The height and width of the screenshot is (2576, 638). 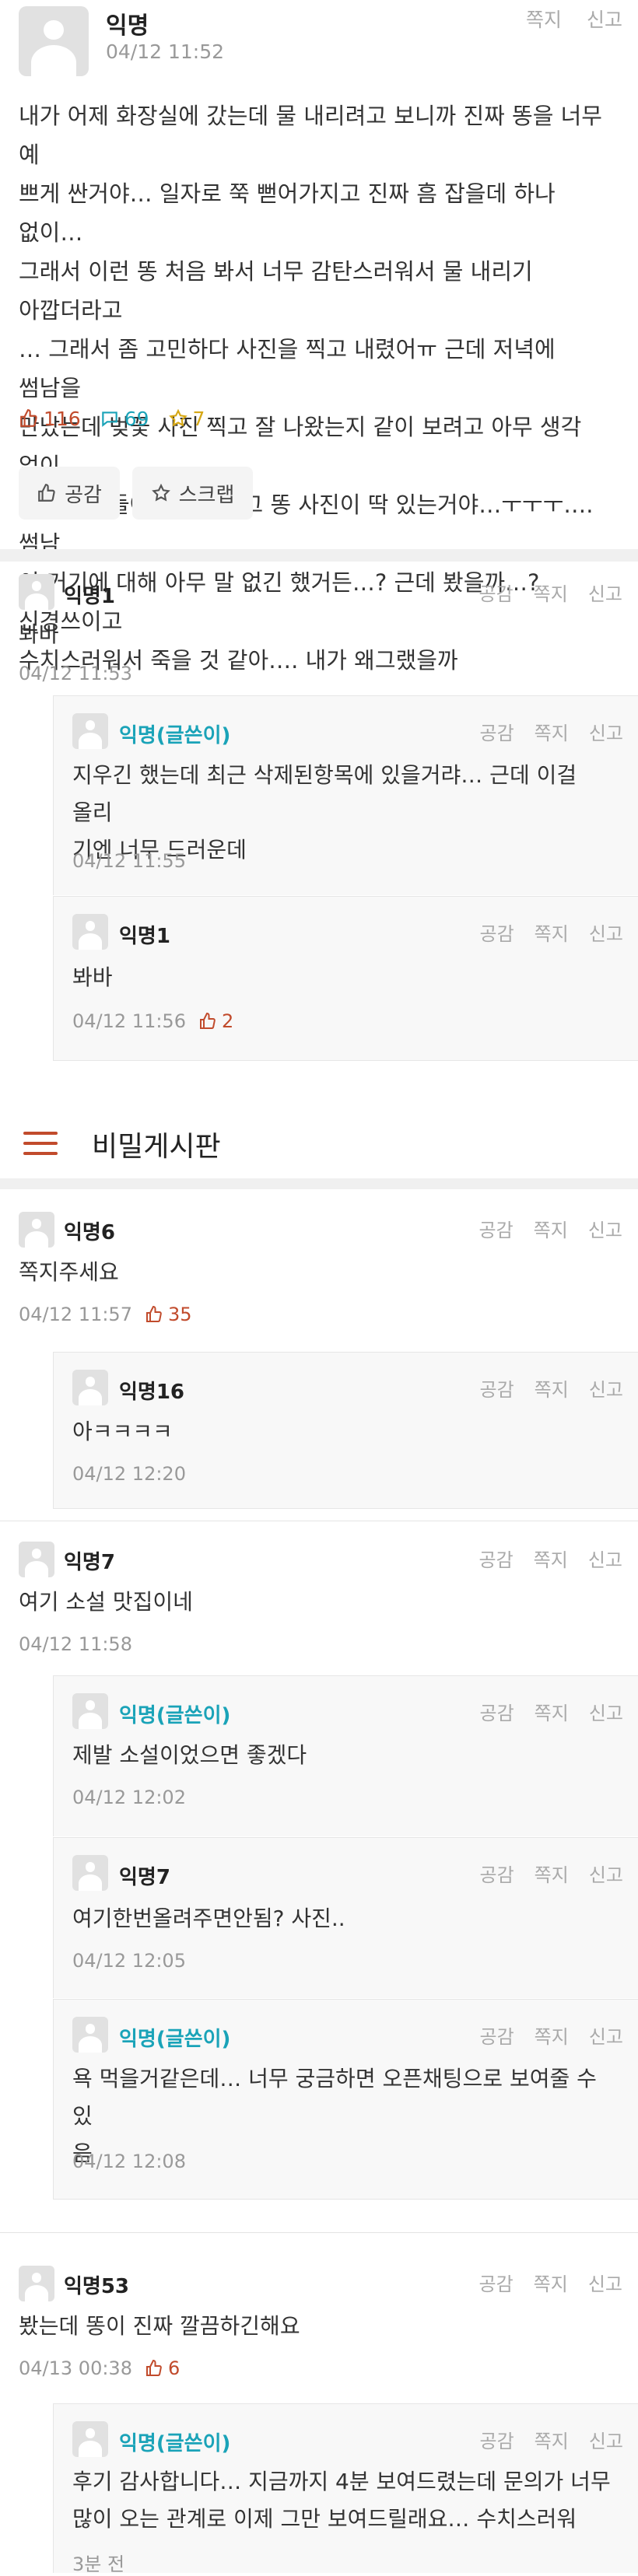 What do you see at coordinates (129, 1798) in the screenshot?
I see `comment-time: 04/12 12:02` at bounding box center [129, 1798].